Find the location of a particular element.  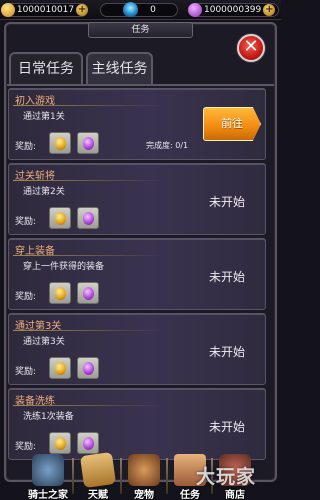

quest-description: 通过第1关 is located at coordinates (44, 117).